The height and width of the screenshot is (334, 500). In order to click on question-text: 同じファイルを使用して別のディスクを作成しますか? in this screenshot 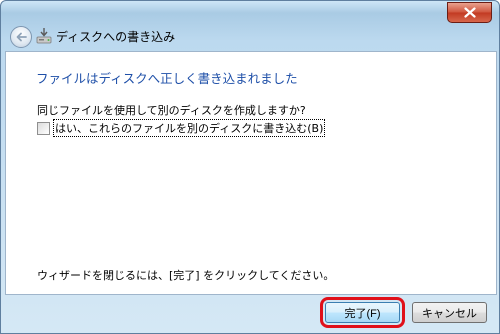, I will do `click(171, 110)`.